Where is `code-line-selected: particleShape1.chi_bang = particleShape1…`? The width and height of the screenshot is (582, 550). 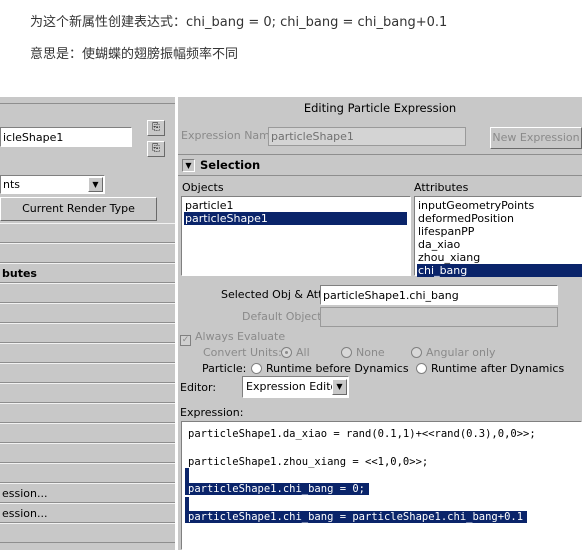 code-line-selected: particleShape1.chi_bang = particleShape1… is located at coordinates (356, 517).